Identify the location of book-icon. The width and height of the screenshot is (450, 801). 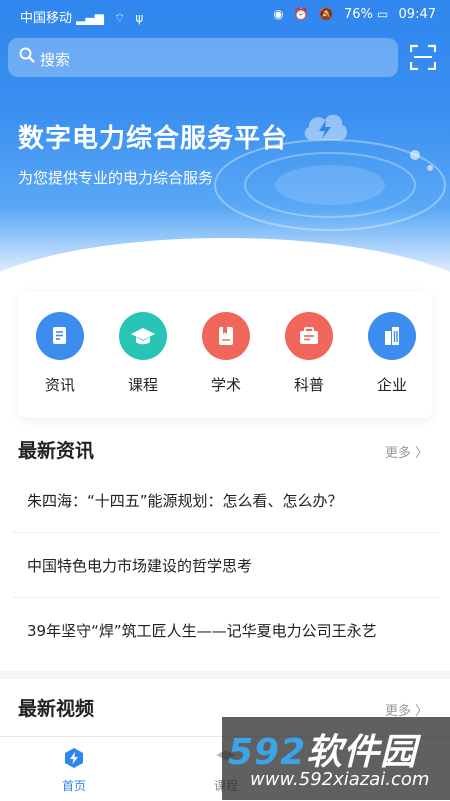
(226, 336).